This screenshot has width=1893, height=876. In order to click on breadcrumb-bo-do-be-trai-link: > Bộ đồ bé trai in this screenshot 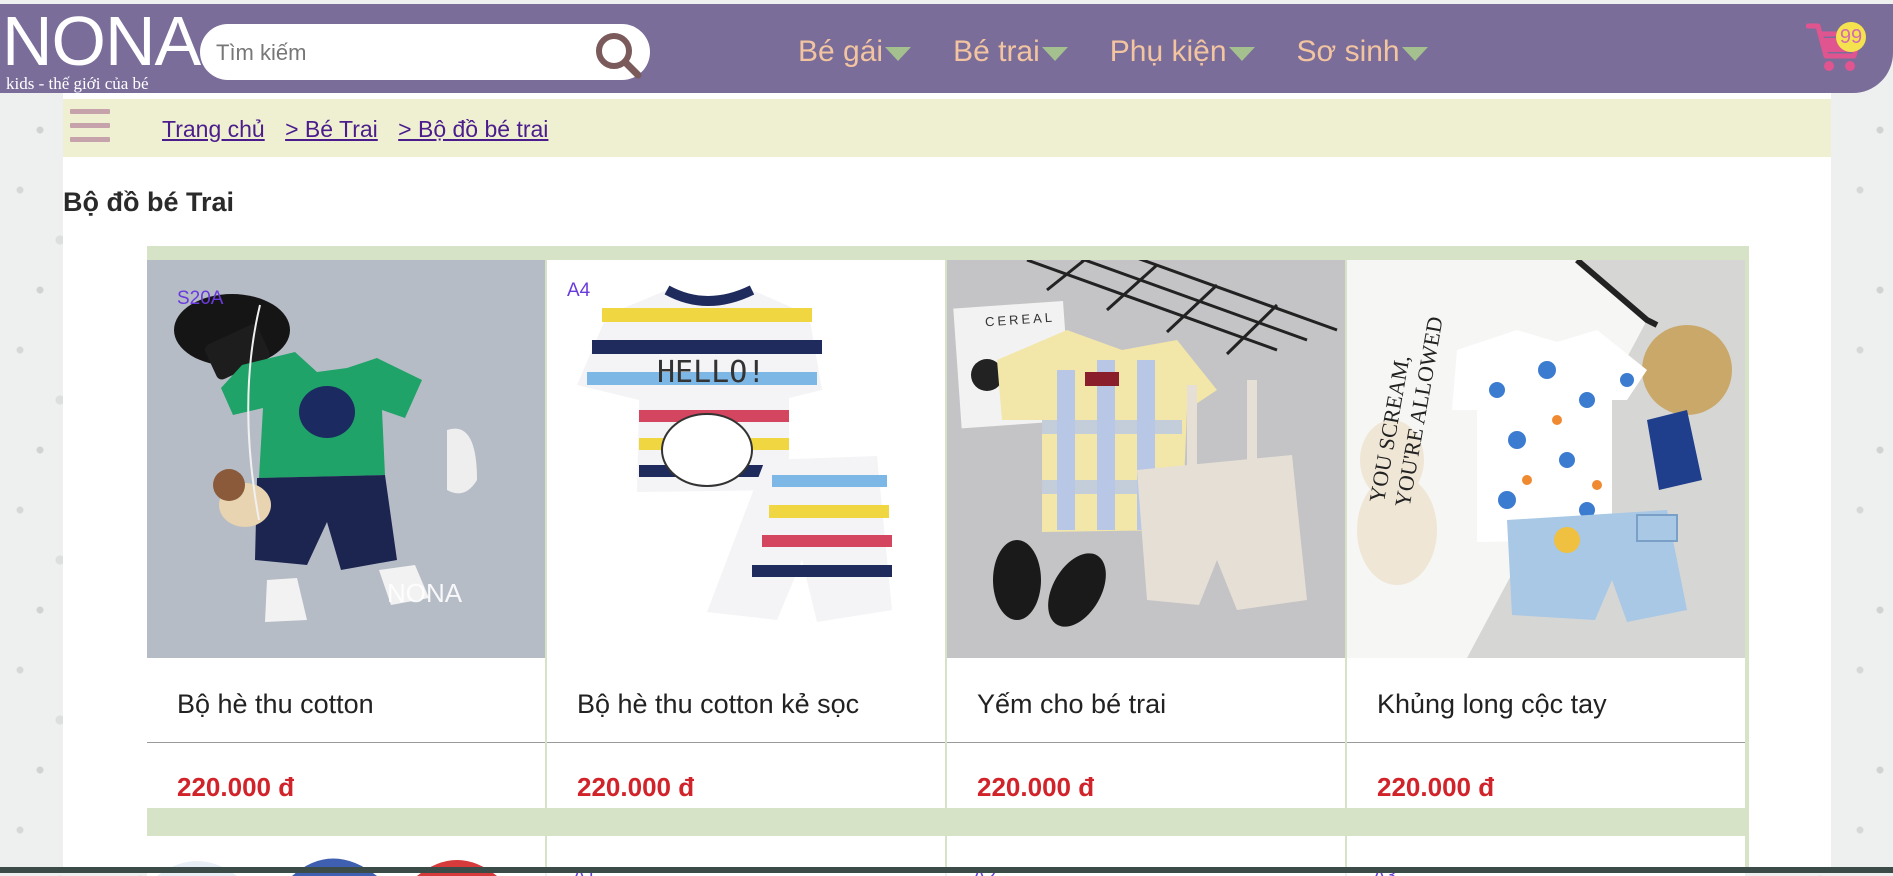, I will do `click(473, 129)`.